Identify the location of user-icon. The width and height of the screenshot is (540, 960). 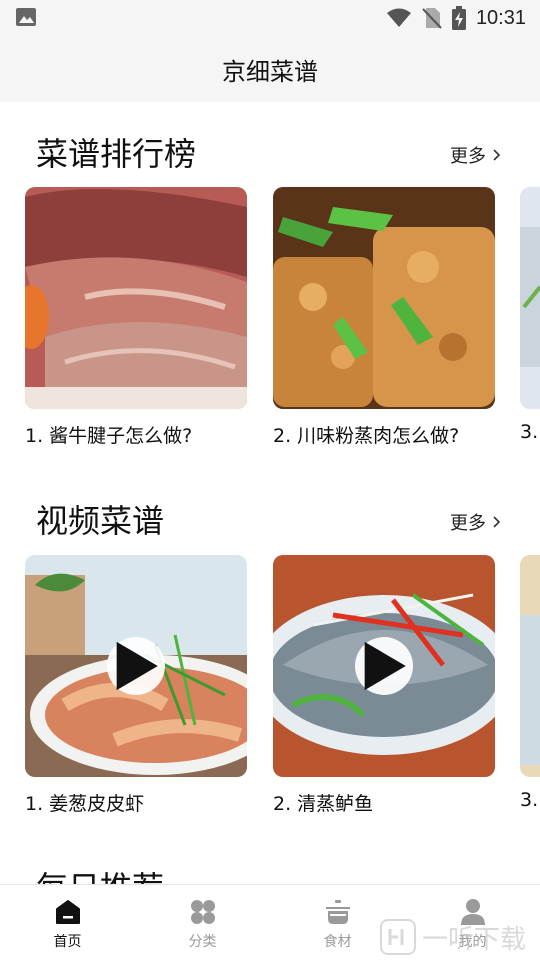
(472, 912).